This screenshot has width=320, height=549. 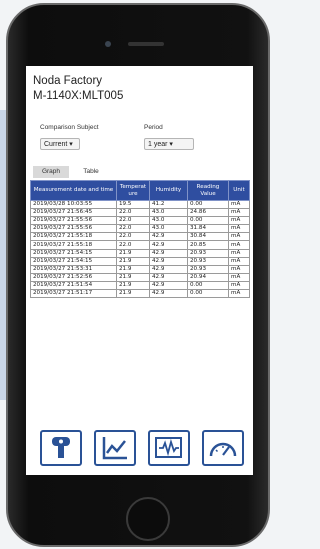 I want to click on table-cell: 19.5, so click(x=133, y=204).